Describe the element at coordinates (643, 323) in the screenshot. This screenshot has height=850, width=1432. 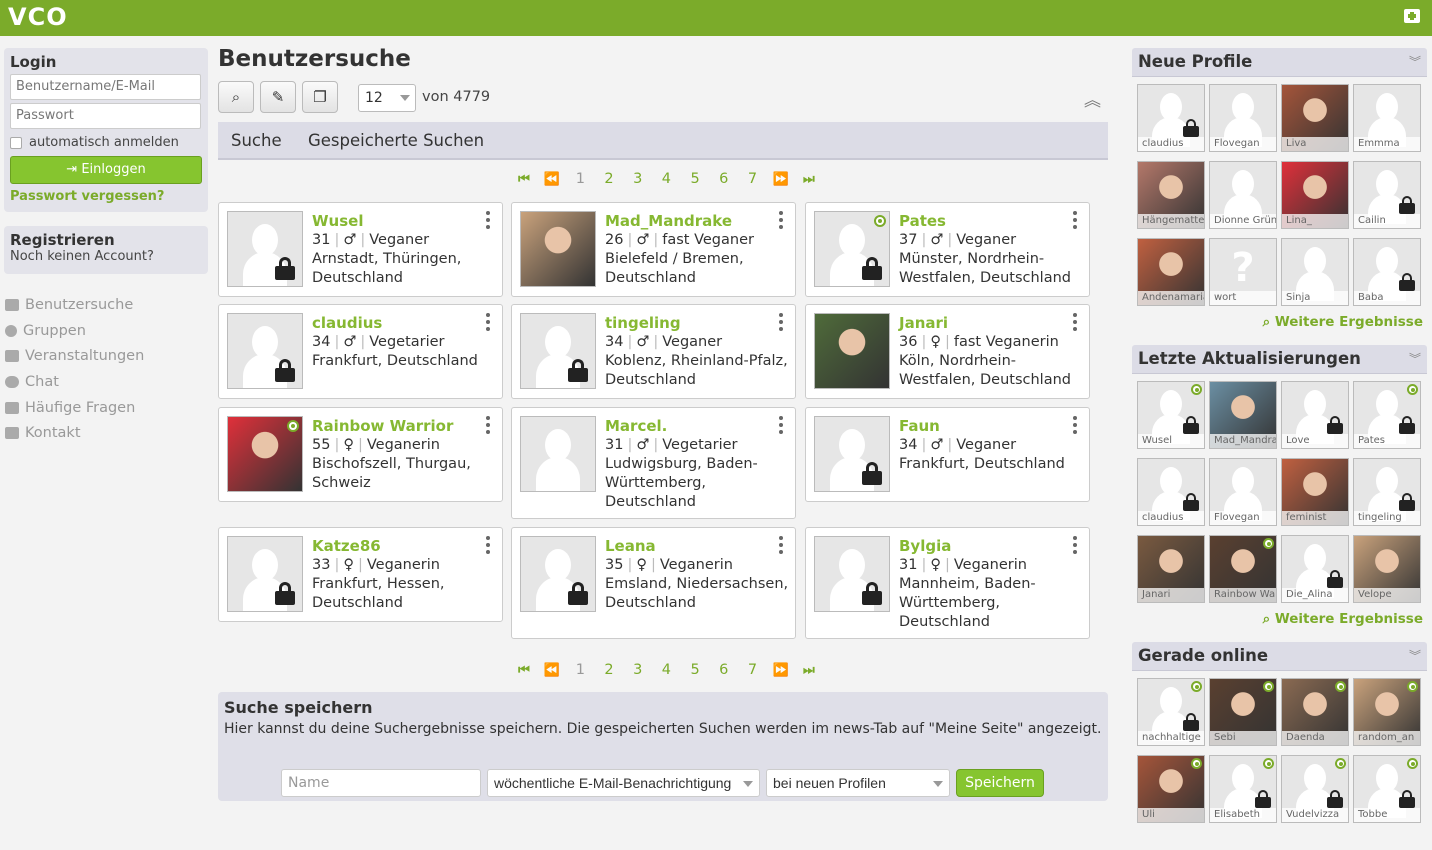
I see `profile-name: tingeling` at that location.